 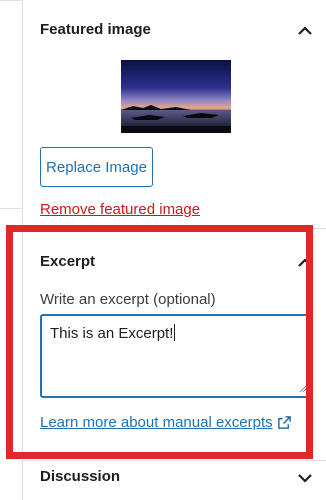 I want to click on replace-image-button: Replace Image, so click(x=96, y=167).